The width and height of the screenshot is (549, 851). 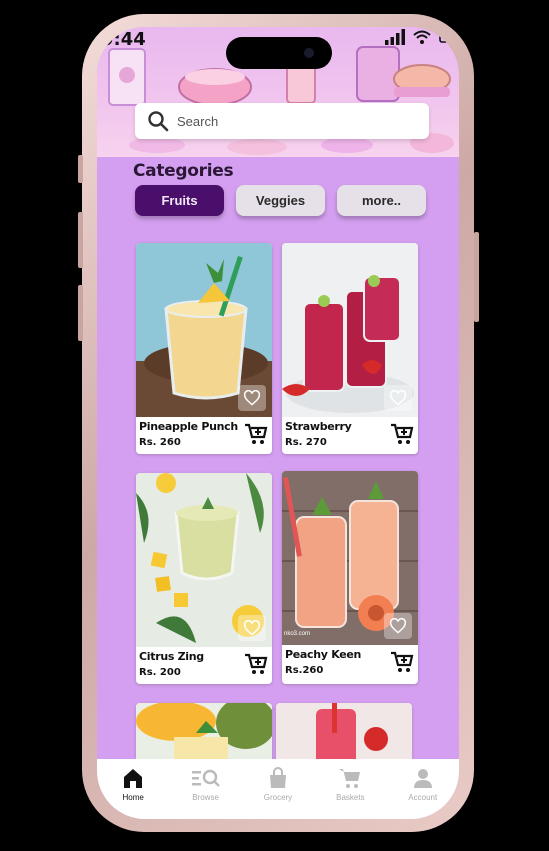 What do you see at coordinates (476, 277) in the screenshot?
I see `power-button` at bounding box center [476, 277].